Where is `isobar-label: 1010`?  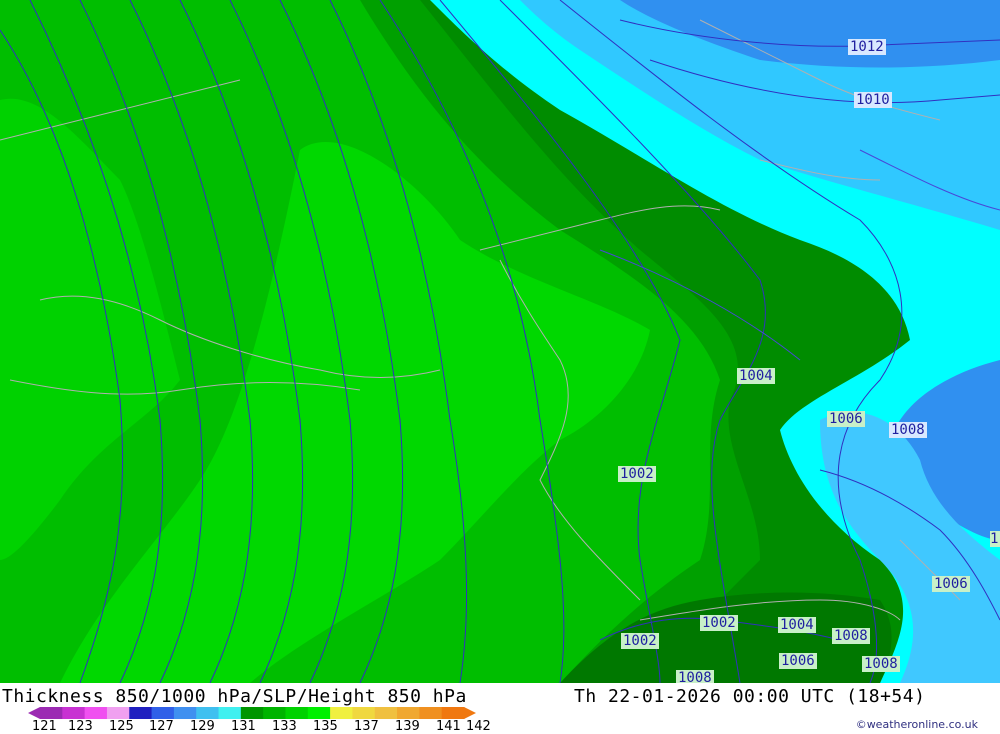 isobar-label: 1010 is located at coordinates (873, 100).